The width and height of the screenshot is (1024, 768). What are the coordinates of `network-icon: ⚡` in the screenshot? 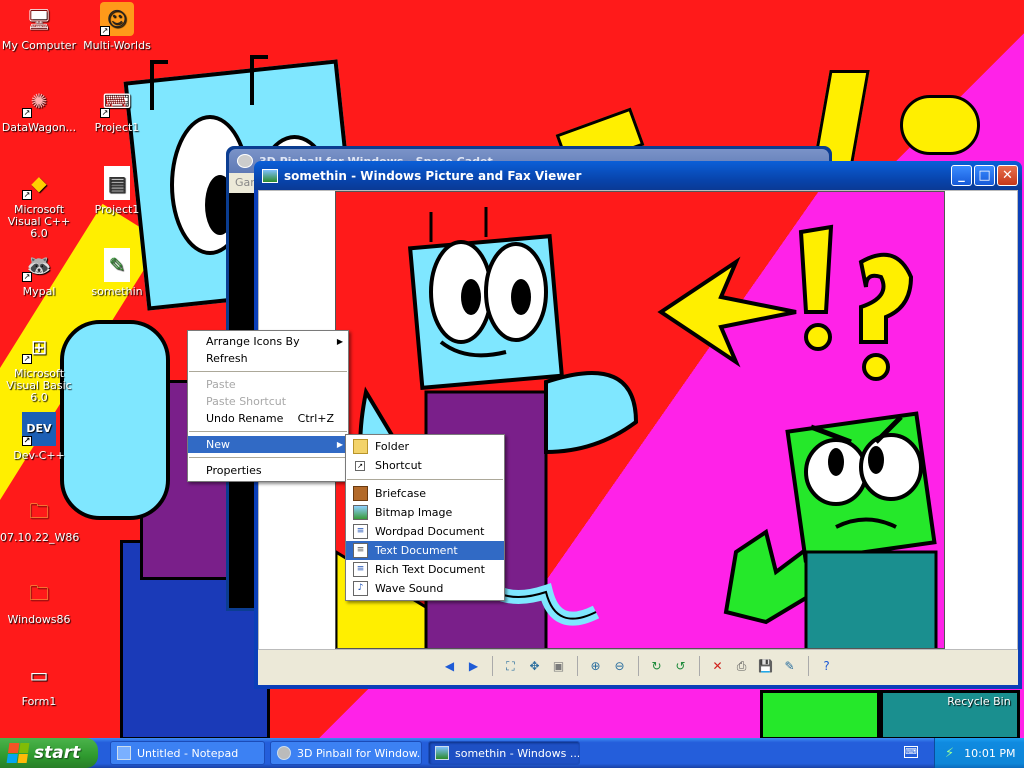 It's located at (949, 753).